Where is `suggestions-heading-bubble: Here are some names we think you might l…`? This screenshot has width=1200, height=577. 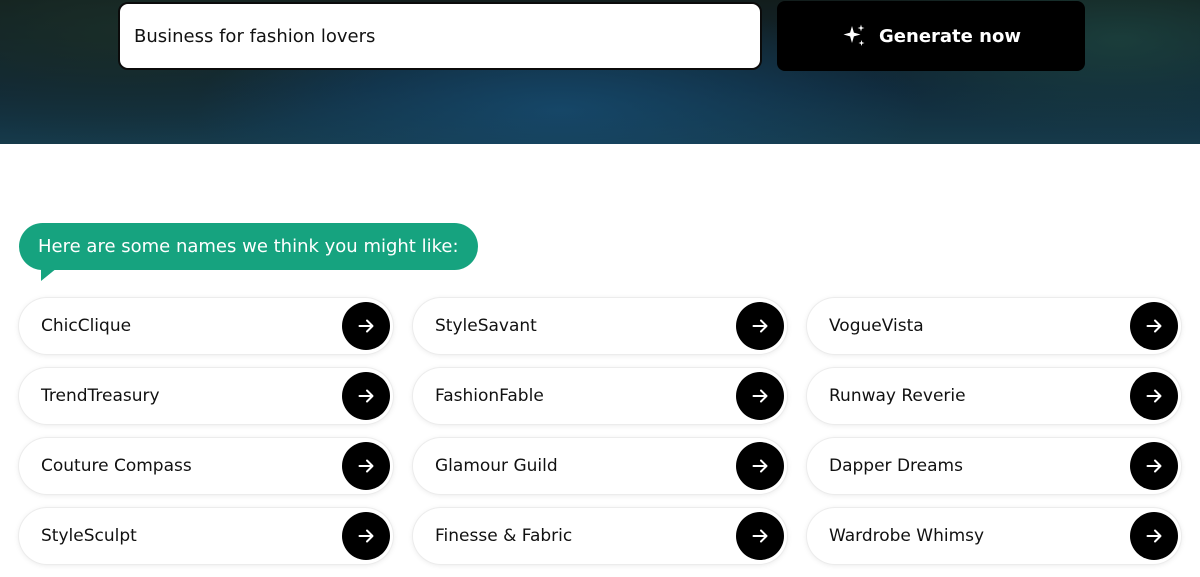
suggestions-heading-bubble: Here are some names we think you might l… is located at coordinates (248, 246).